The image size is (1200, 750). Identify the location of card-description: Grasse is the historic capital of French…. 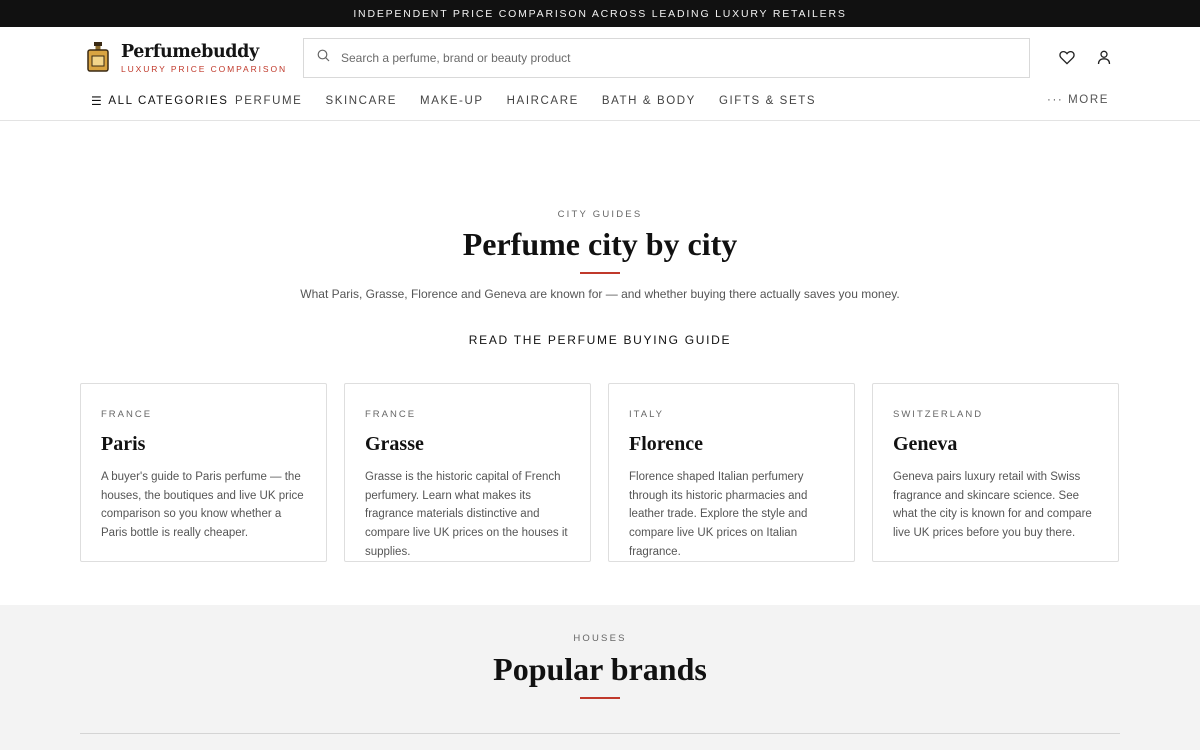
(466, 514).